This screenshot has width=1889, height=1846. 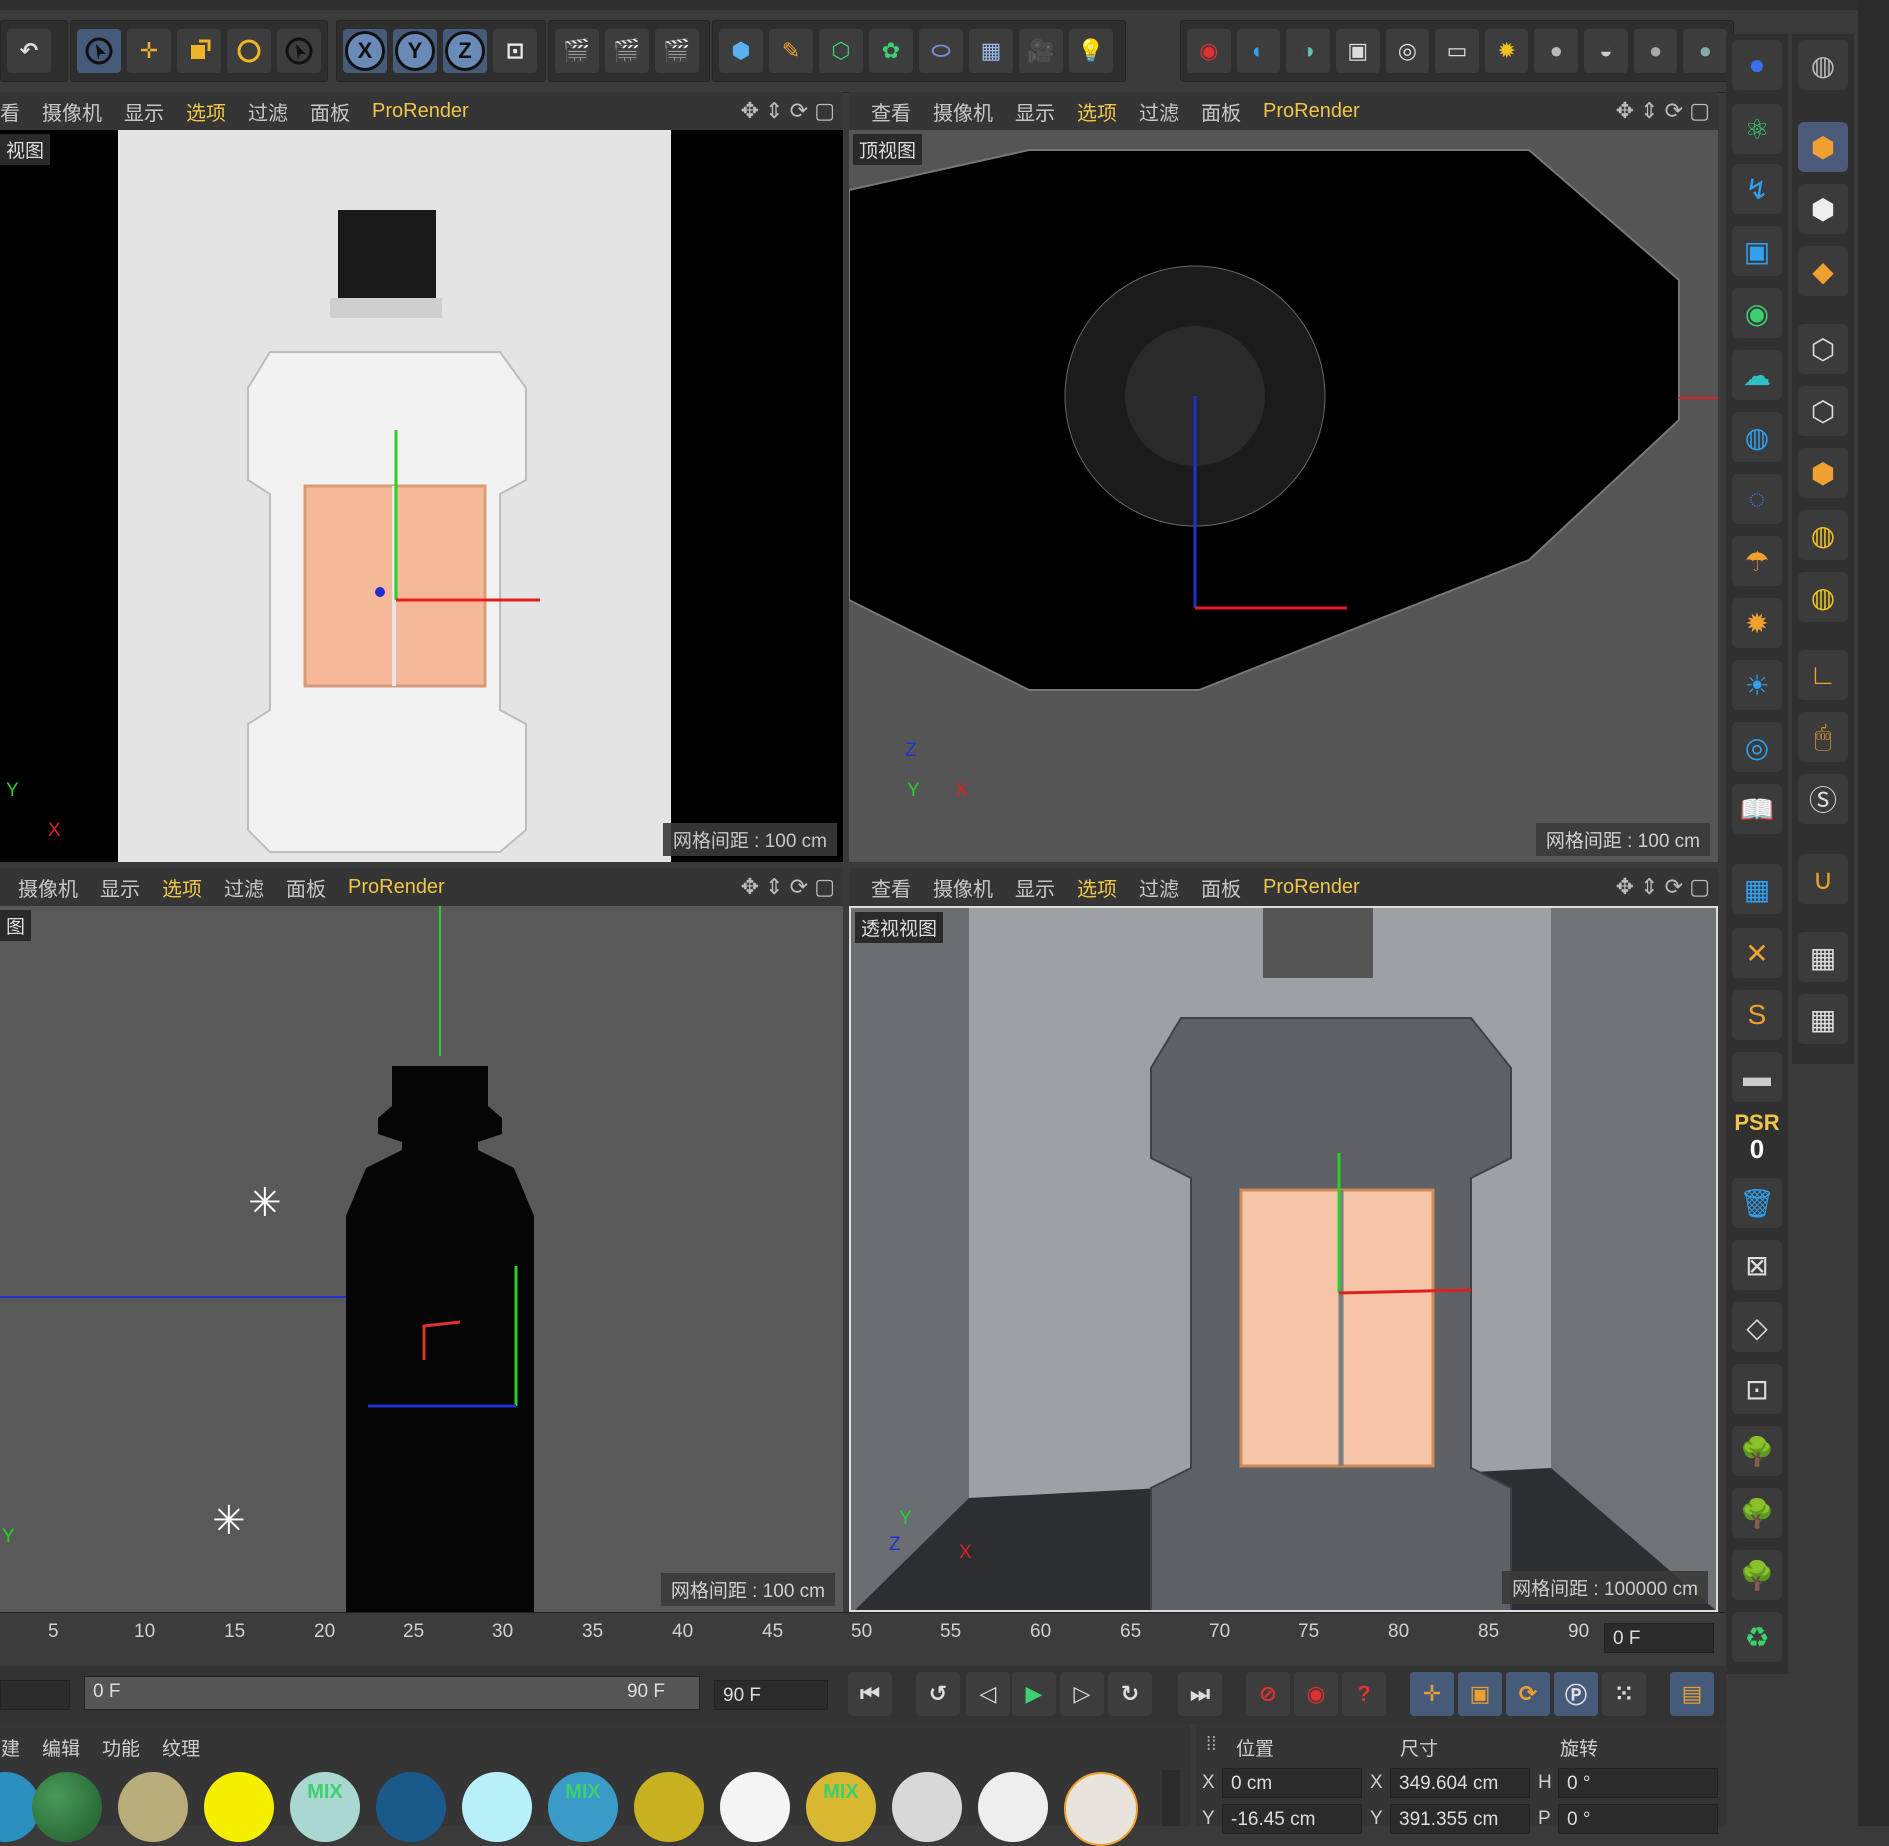 What do you see at coordinates (1407, 51) in the screenshot?
I see `octane-target-icon: ◎` at bounding box center [1407, 51].